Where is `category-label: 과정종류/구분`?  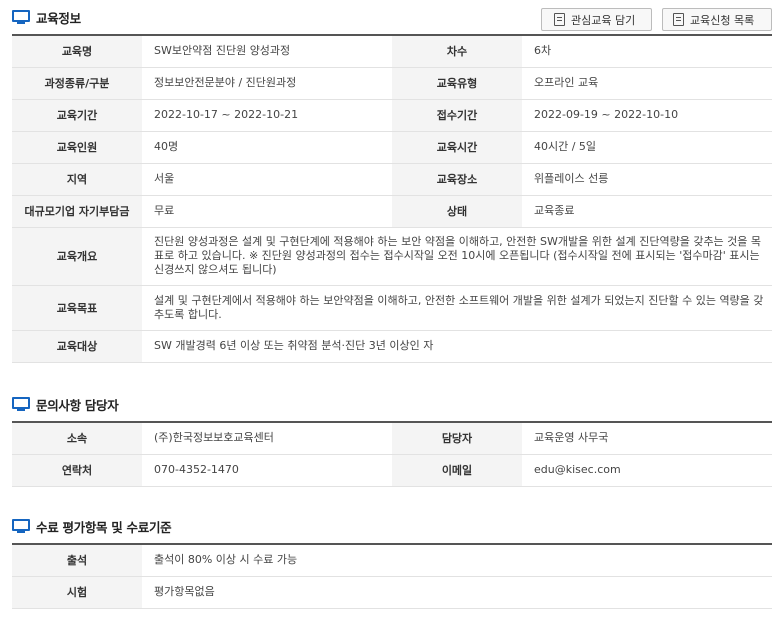
category-label: 과정종류/구분 is located at coordinates (77, 83).